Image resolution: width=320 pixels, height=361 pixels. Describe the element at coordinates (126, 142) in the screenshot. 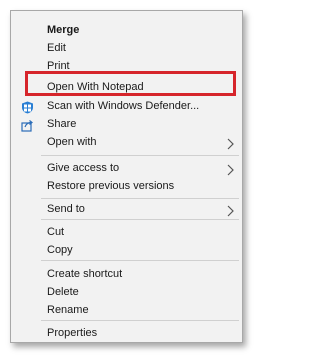

I see `menu-item-open-with: Open with` at that location.